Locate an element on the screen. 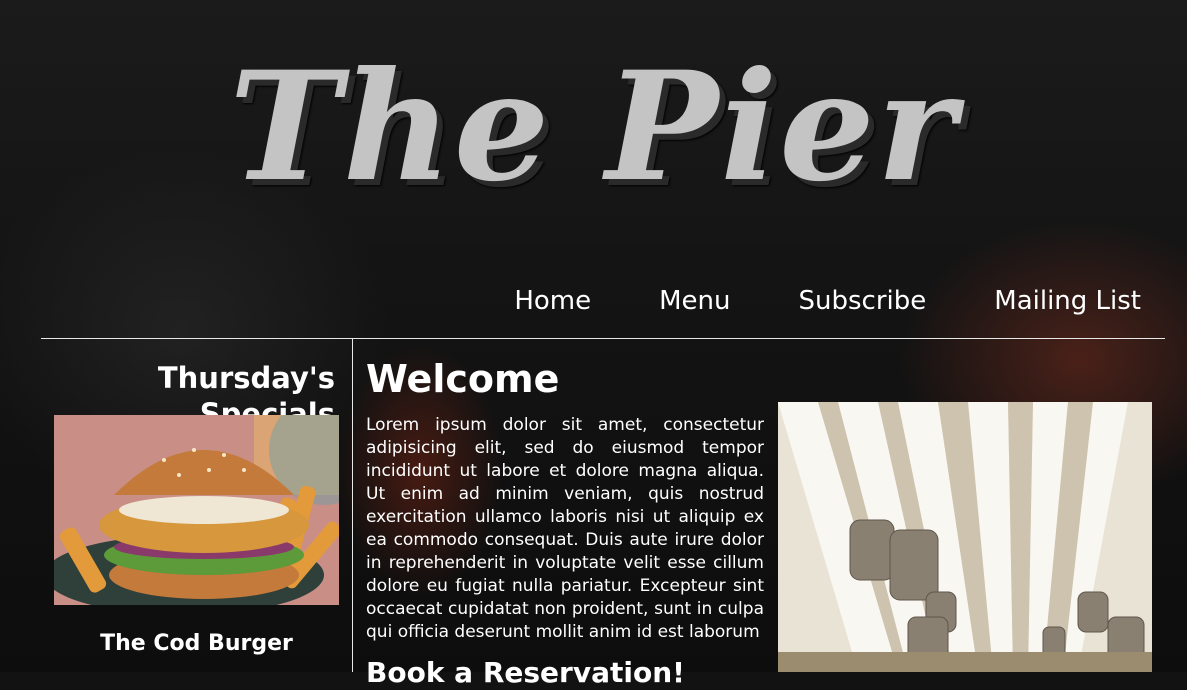  cod-burger-image is located at coordinates (196, 510).